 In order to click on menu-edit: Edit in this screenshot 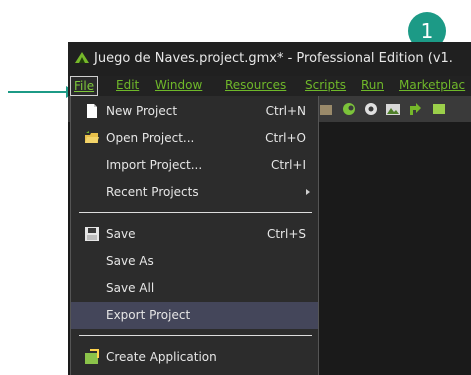, I will do `click(127, 85)`.